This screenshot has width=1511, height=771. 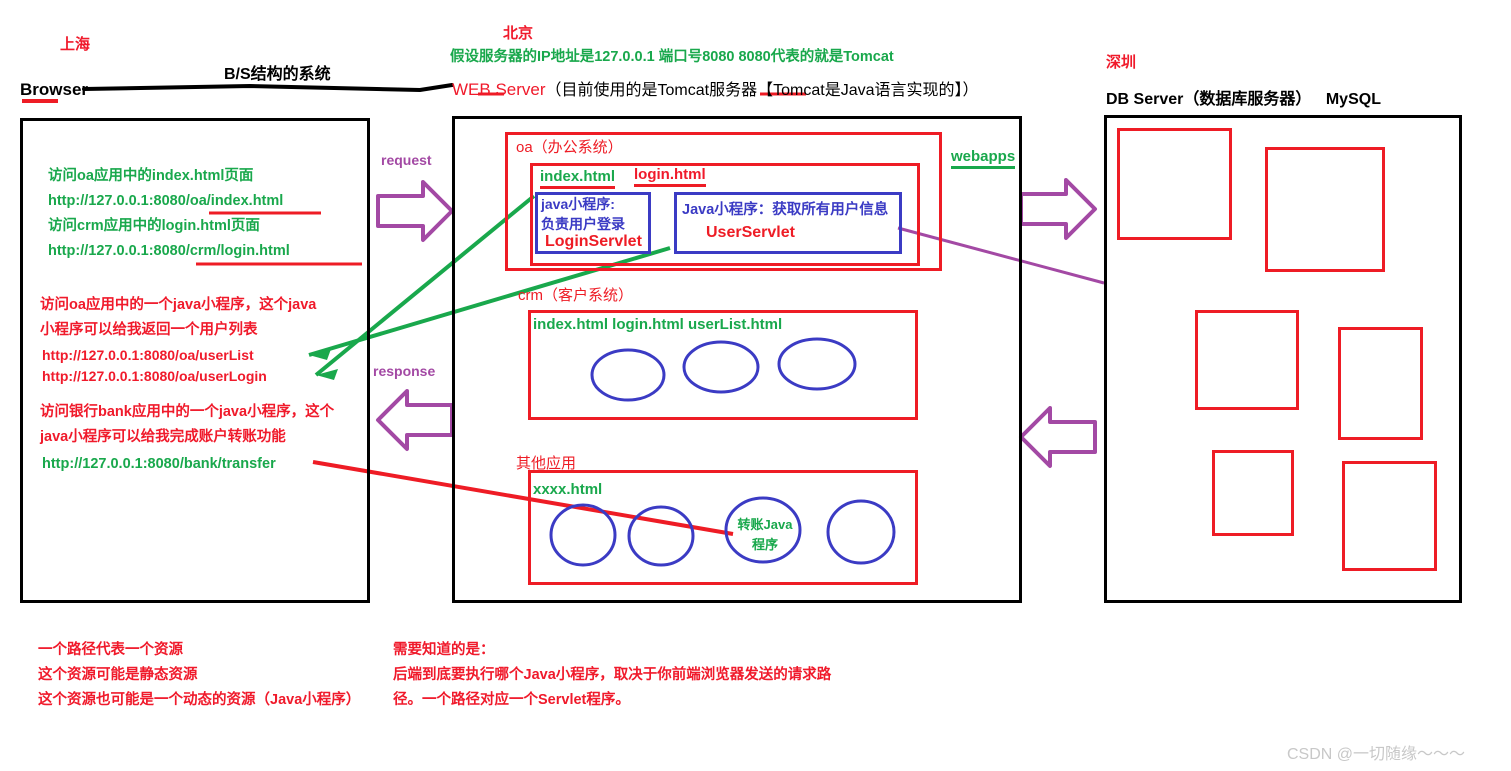 I want to click on webserver-city-label: 北京, so click(x=518, y=33).